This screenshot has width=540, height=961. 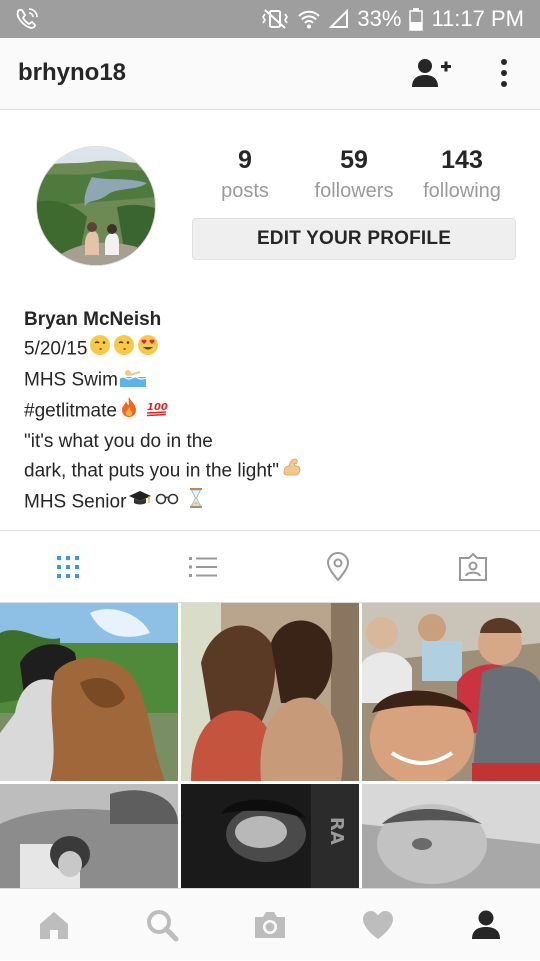 I want to click on profile-view-tabs, so click(x=270, y=567).